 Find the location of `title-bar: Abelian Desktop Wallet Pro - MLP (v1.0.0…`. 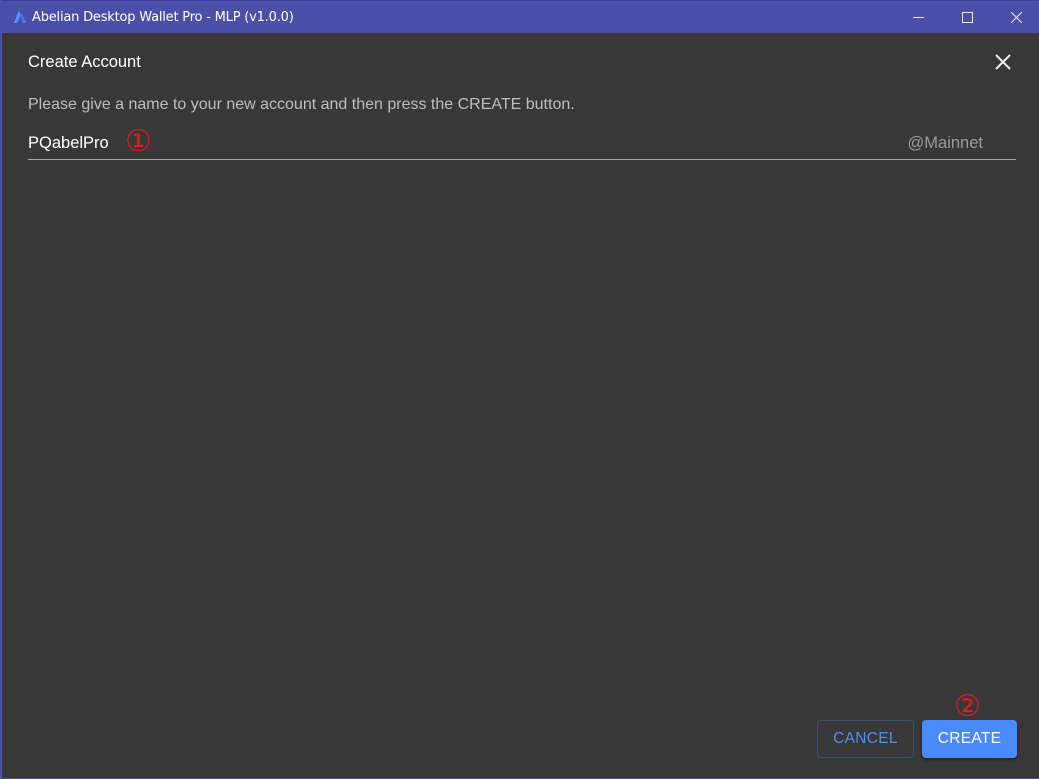

title-bar: Abelian Desktop Wallet Pro - MLP (v1.0.0… is located at coordinates (520, 16).